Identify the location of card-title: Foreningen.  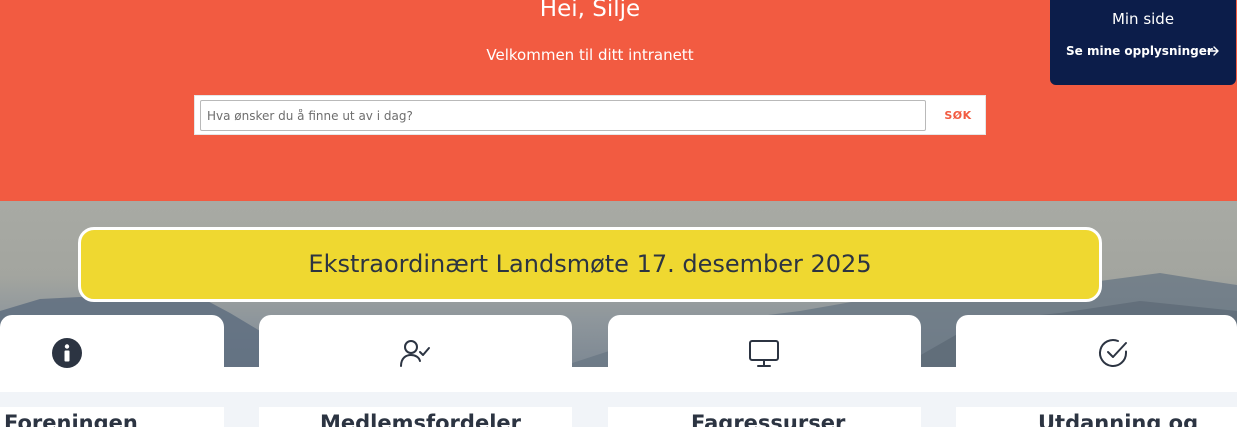
(71, 419).